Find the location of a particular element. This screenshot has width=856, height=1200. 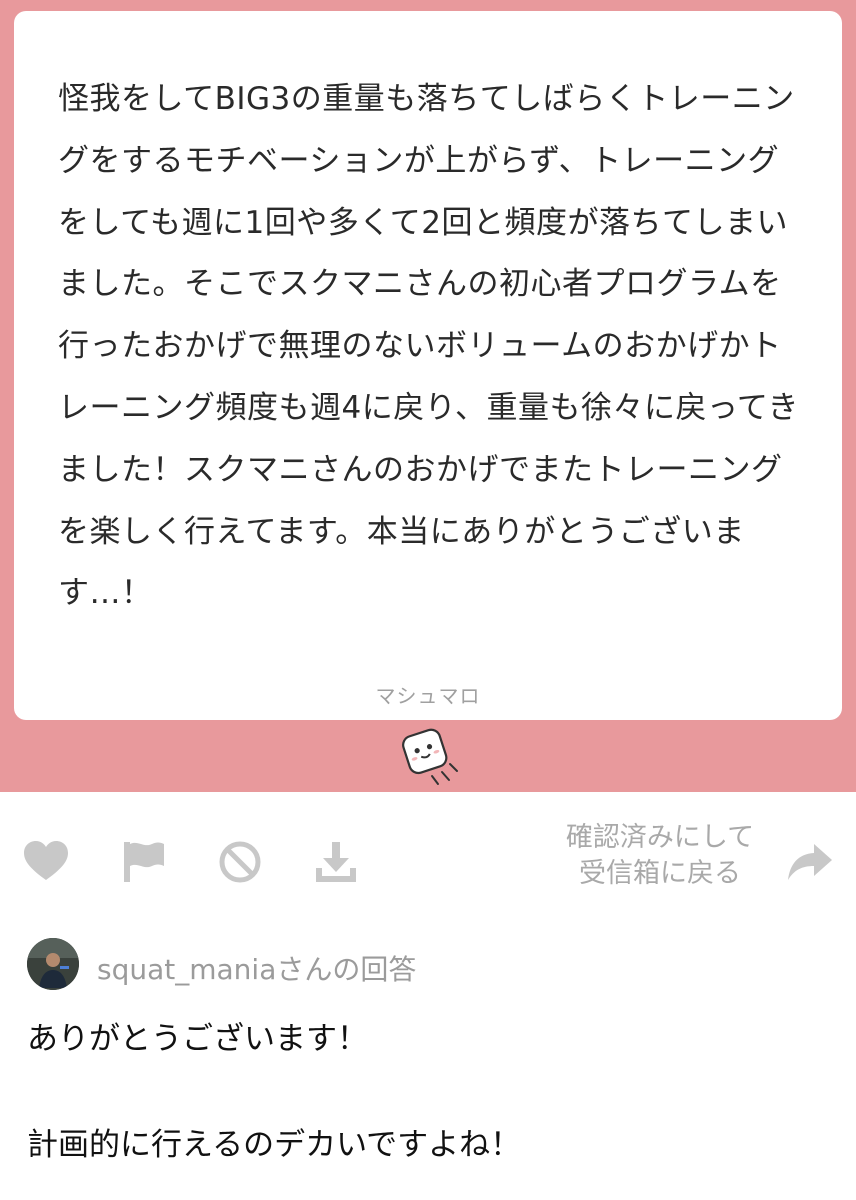

brand-label: マシュマロ is located at coordinates (428, 696).